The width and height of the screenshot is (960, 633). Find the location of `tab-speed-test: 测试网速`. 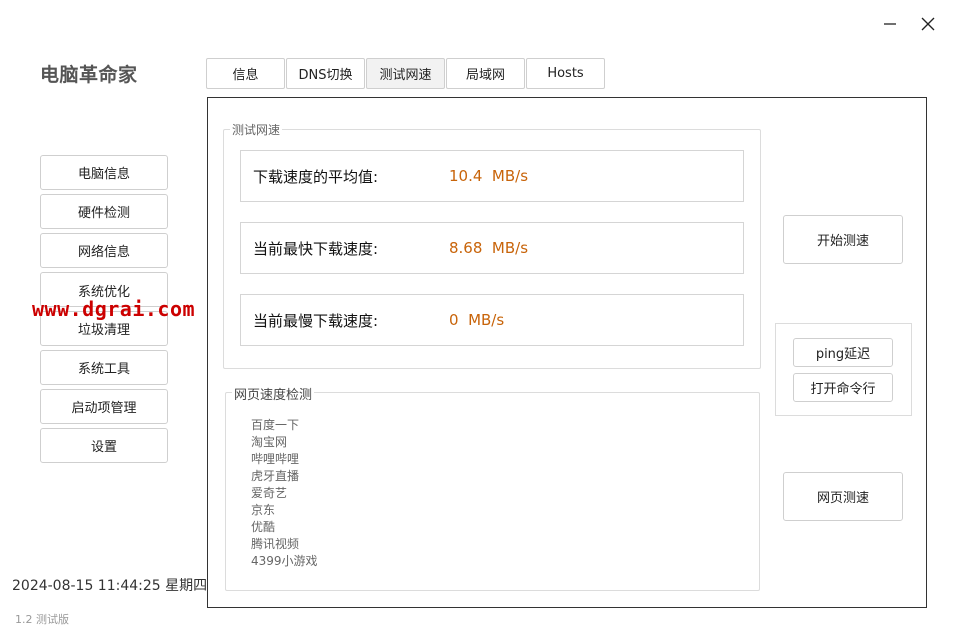

tab-speed-test: 测试网速 is located at coordinates (405, 73).